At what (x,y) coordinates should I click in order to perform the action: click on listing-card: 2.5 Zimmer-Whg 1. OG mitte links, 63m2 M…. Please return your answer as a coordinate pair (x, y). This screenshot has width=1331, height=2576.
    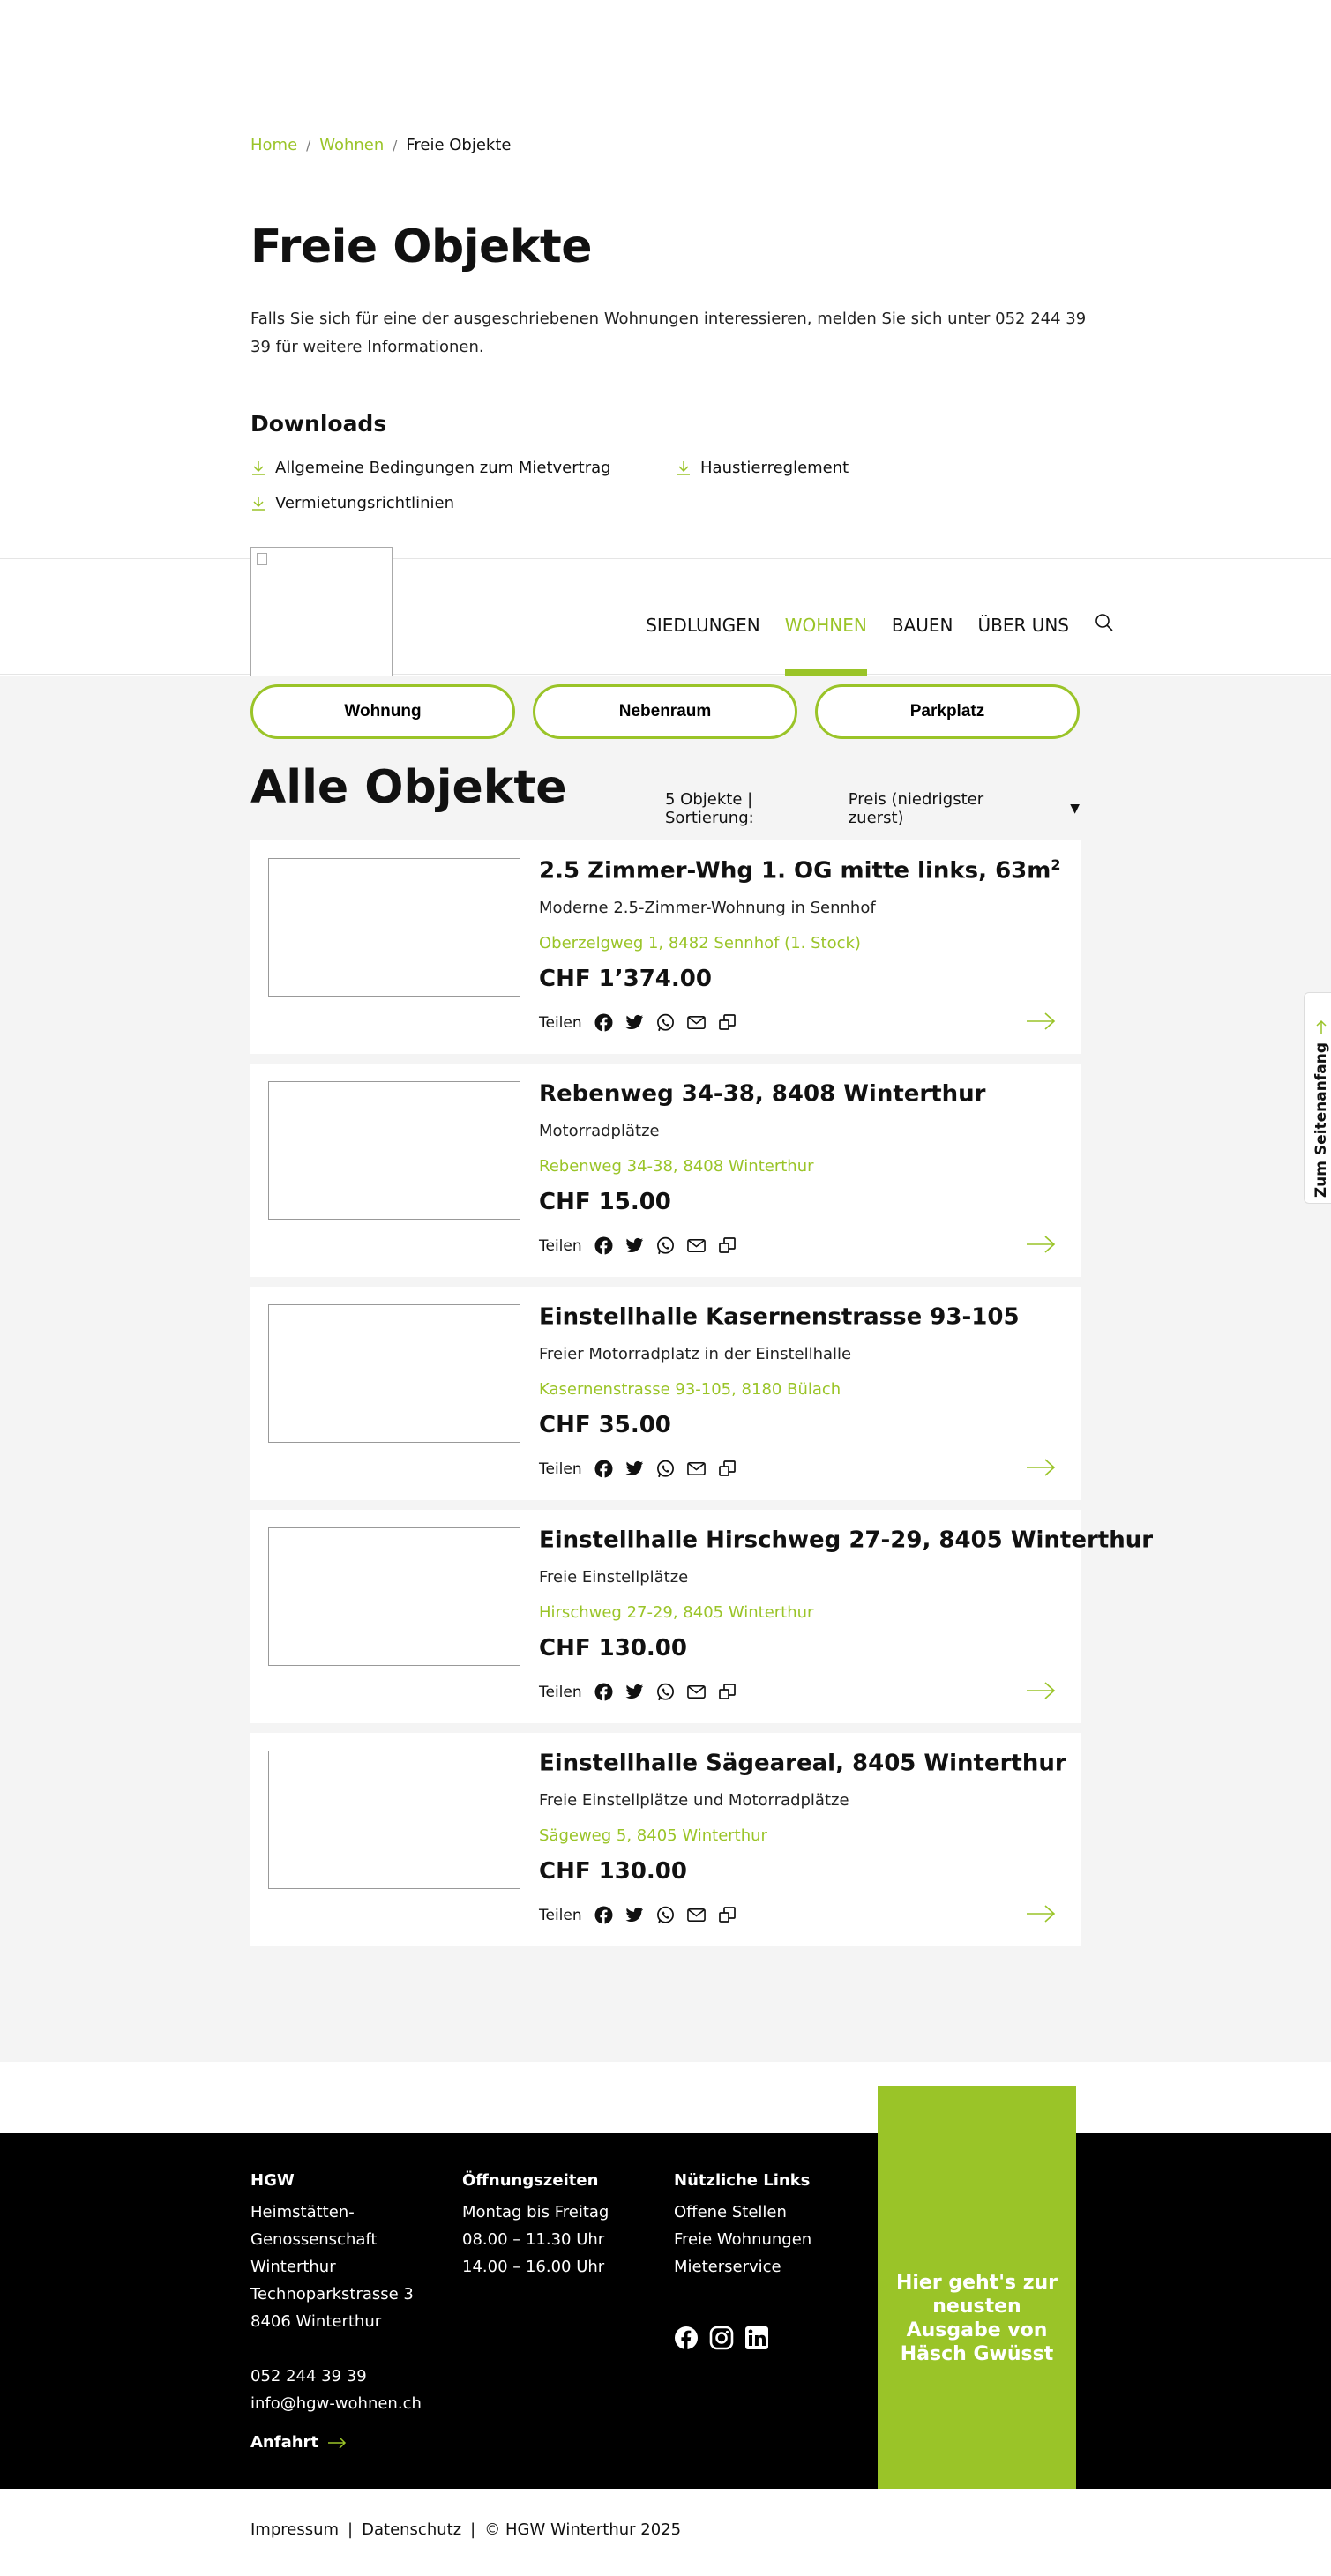
    Looking at the image, I should click on (666, 947).